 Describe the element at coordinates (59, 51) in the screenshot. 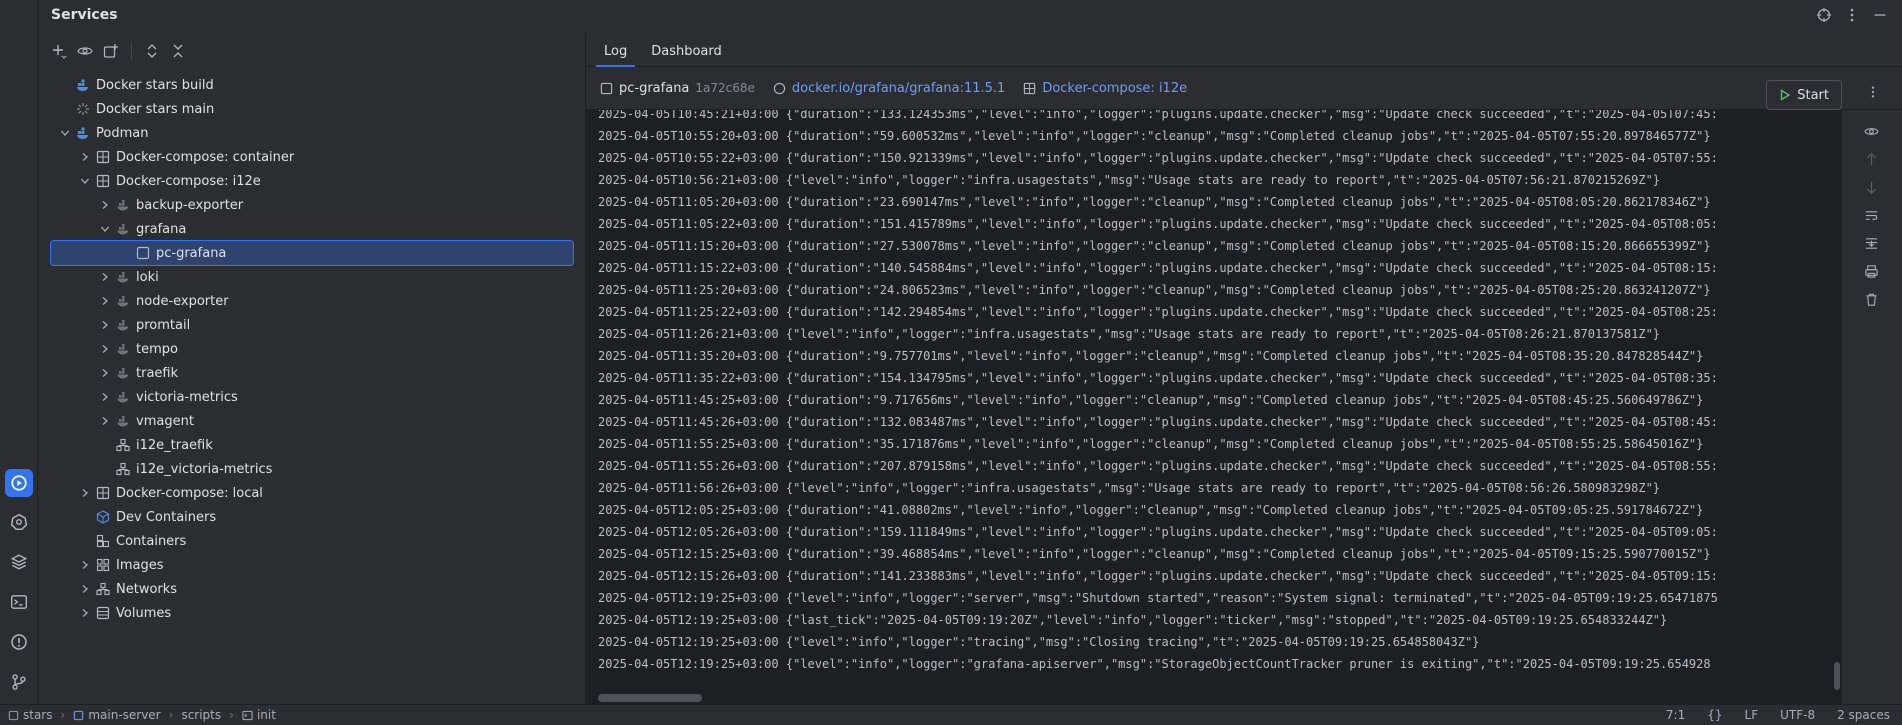

I see `add-service-button` at that location.